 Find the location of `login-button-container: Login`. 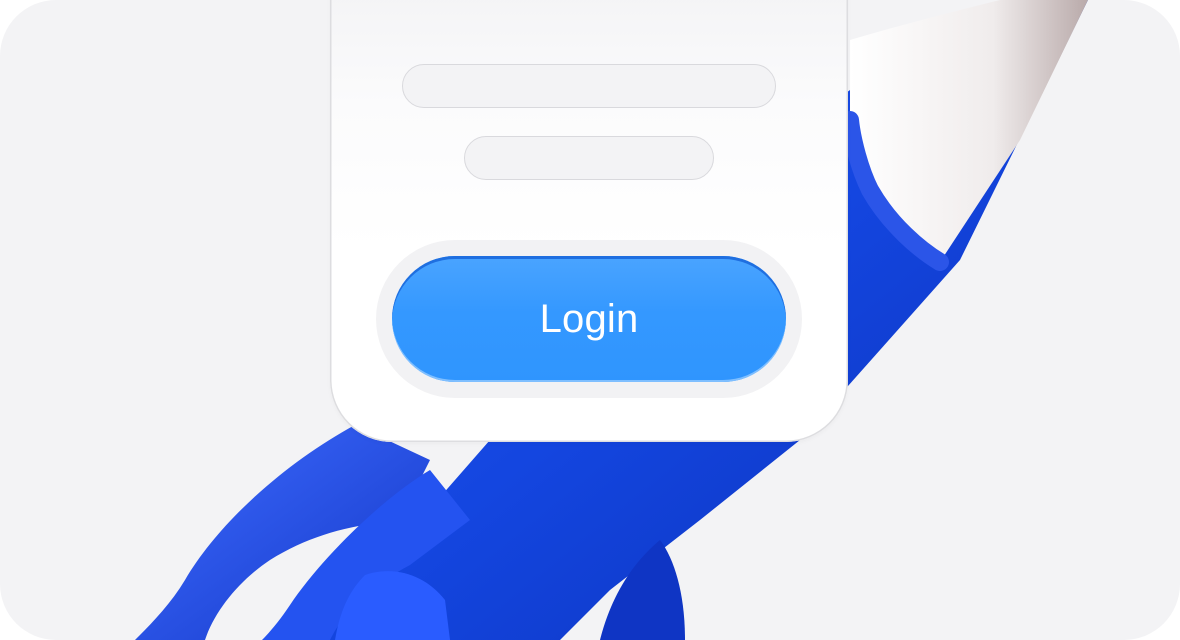

login-button-container: Login is located at coordinates (589, 319).